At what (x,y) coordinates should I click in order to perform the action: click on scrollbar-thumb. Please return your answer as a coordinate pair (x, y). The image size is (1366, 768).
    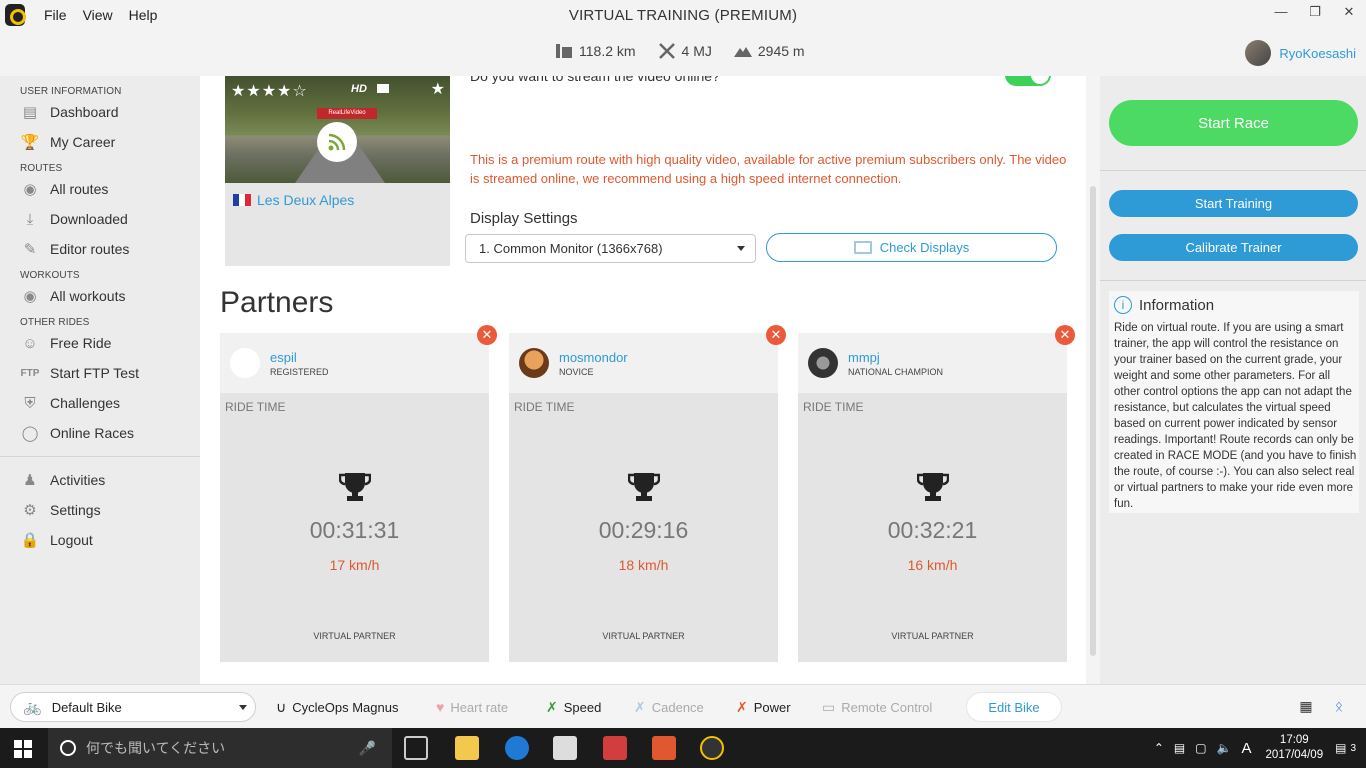
    Looking at the image, I should click on (1093, 421).